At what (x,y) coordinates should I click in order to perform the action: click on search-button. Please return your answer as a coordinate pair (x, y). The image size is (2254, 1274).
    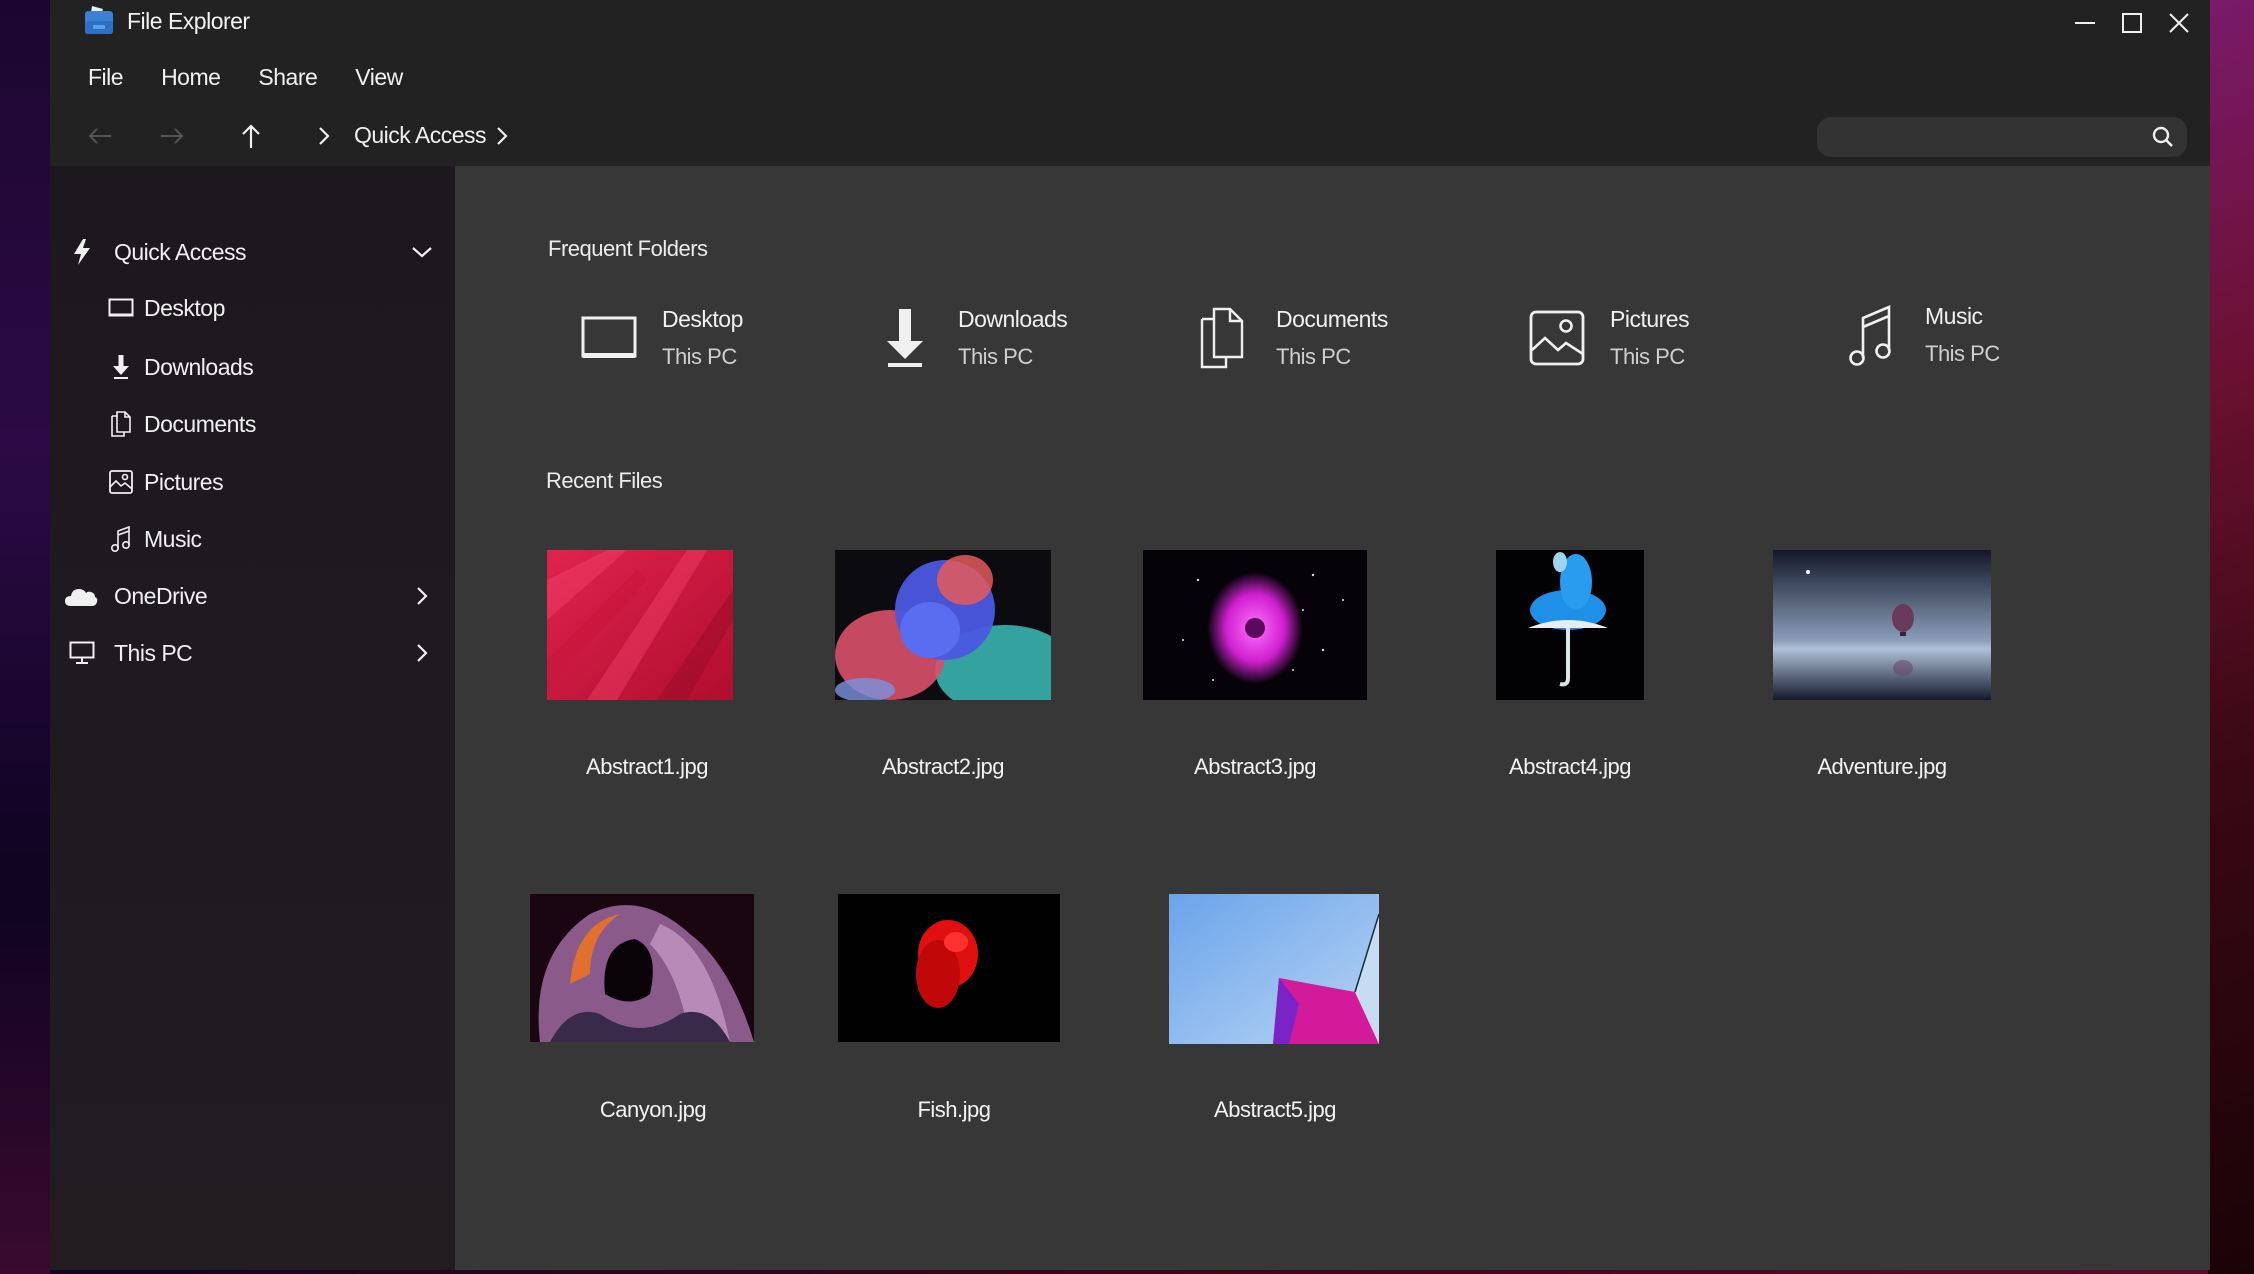
    Looking at the image, I should click on (2163, 137).